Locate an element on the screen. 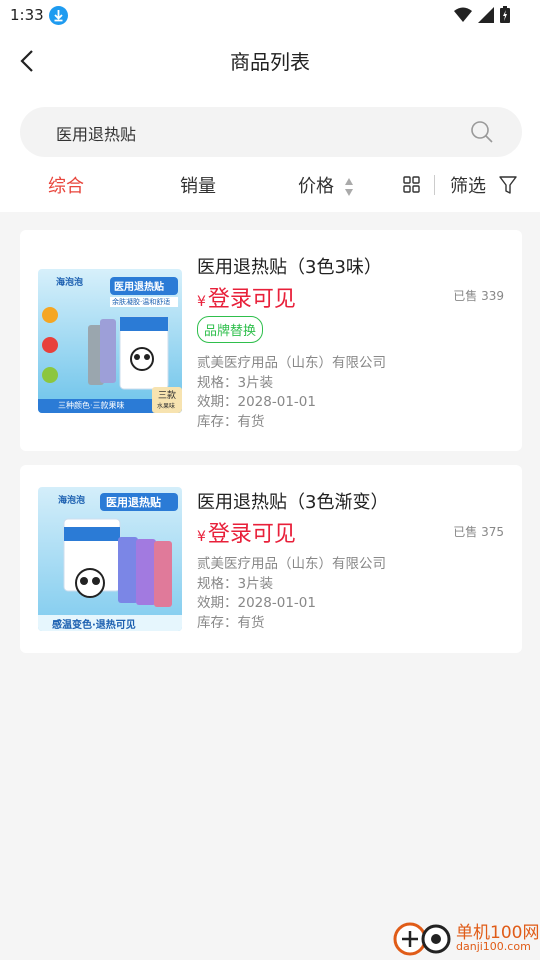  divider is located at coordinates (434, 185).